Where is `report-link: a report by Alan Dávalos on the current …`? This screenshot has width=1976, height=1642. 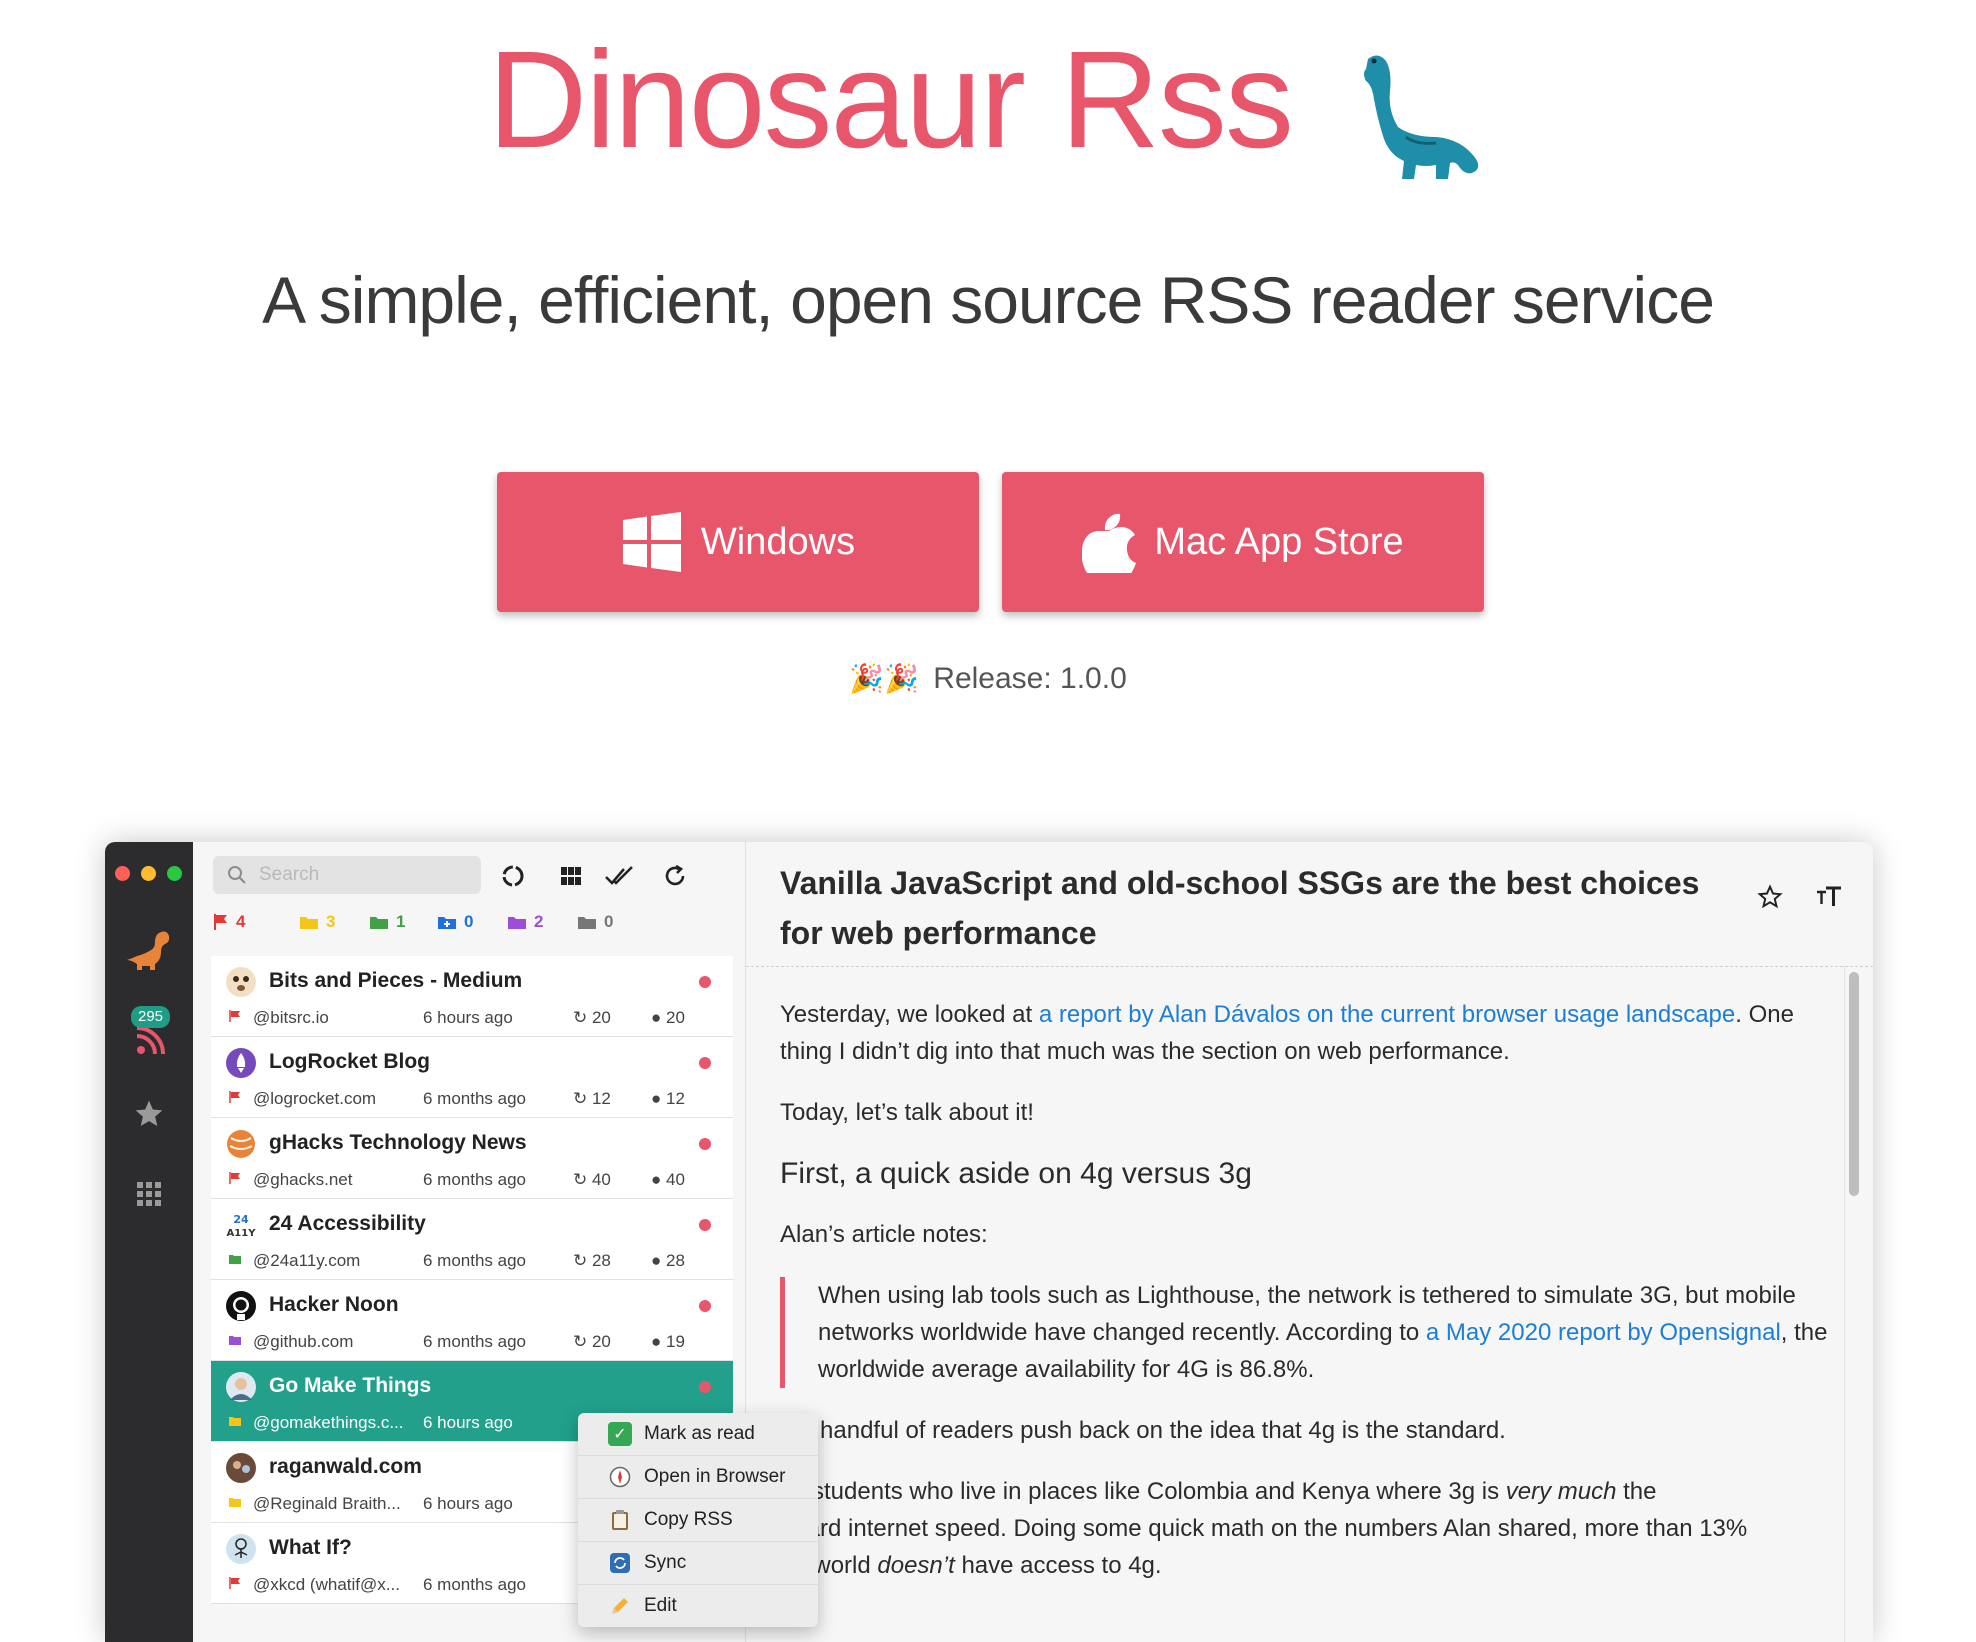
report-link: a report by Alan Dávalos on the current … is located at coordinates (1387, 1014).